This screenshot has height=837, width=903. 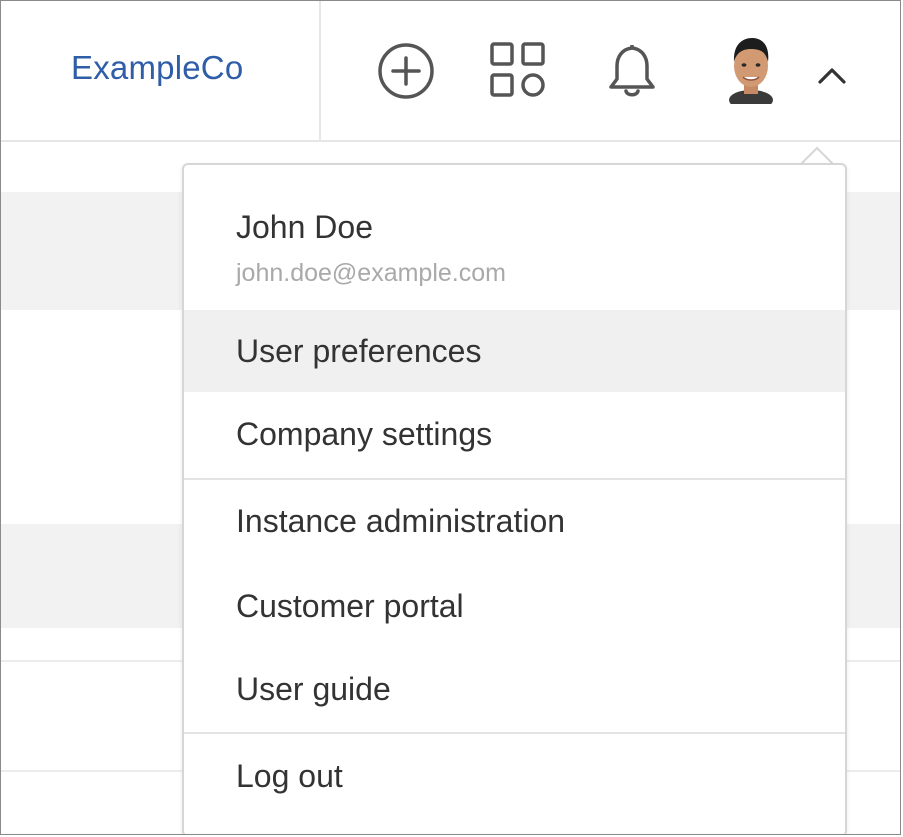 I want to click on dropdown-pointer, so click(x=816, y=153).